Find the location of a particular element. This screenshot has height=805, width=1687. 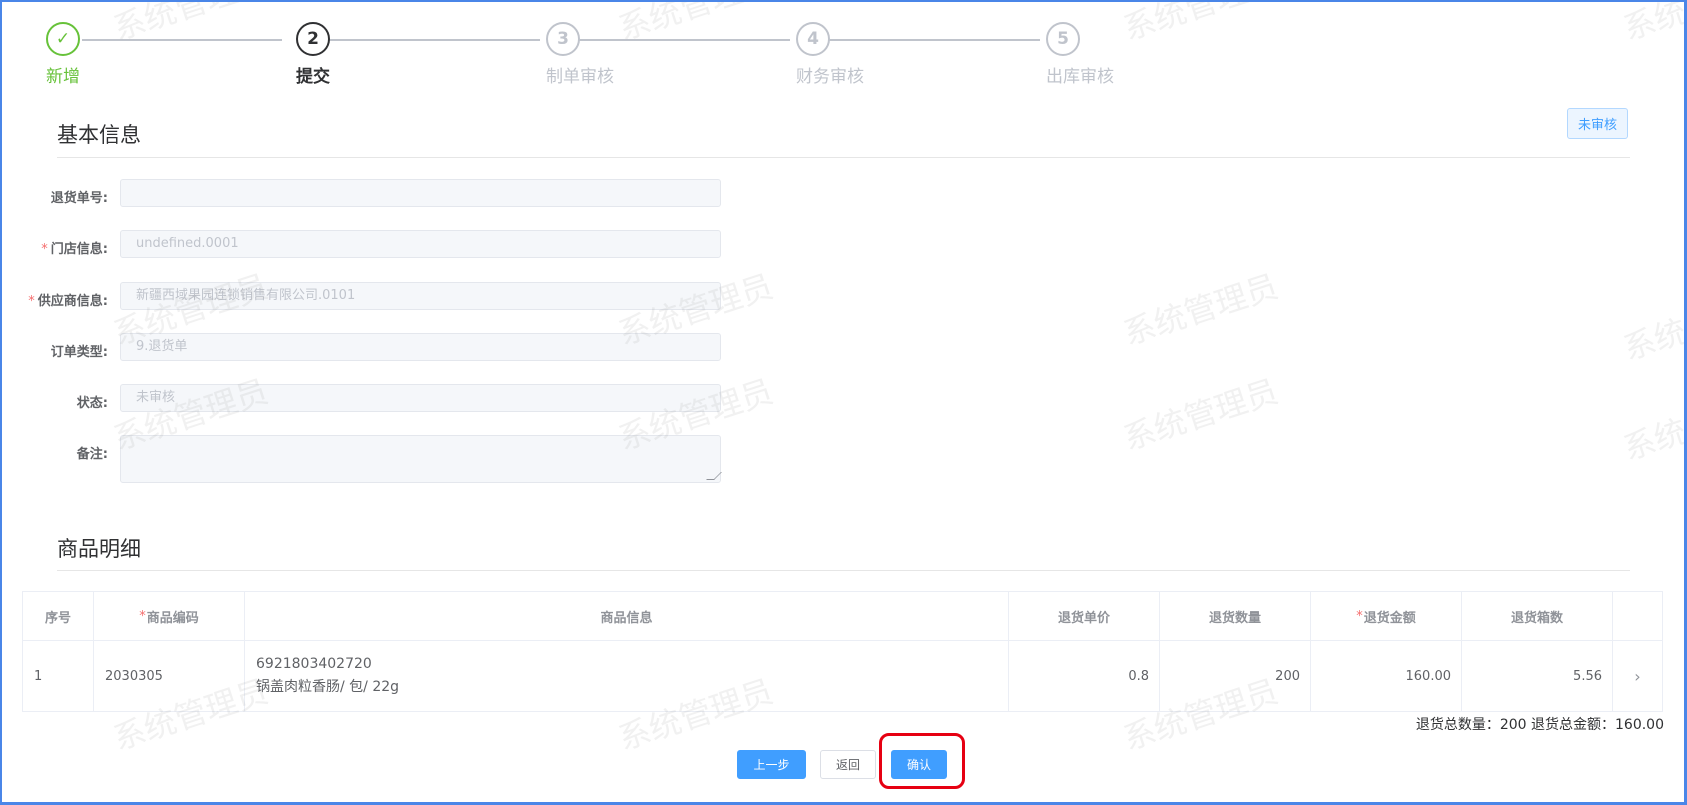

goods-detail-title: 商品明细 is located at coordinates (99, 549).